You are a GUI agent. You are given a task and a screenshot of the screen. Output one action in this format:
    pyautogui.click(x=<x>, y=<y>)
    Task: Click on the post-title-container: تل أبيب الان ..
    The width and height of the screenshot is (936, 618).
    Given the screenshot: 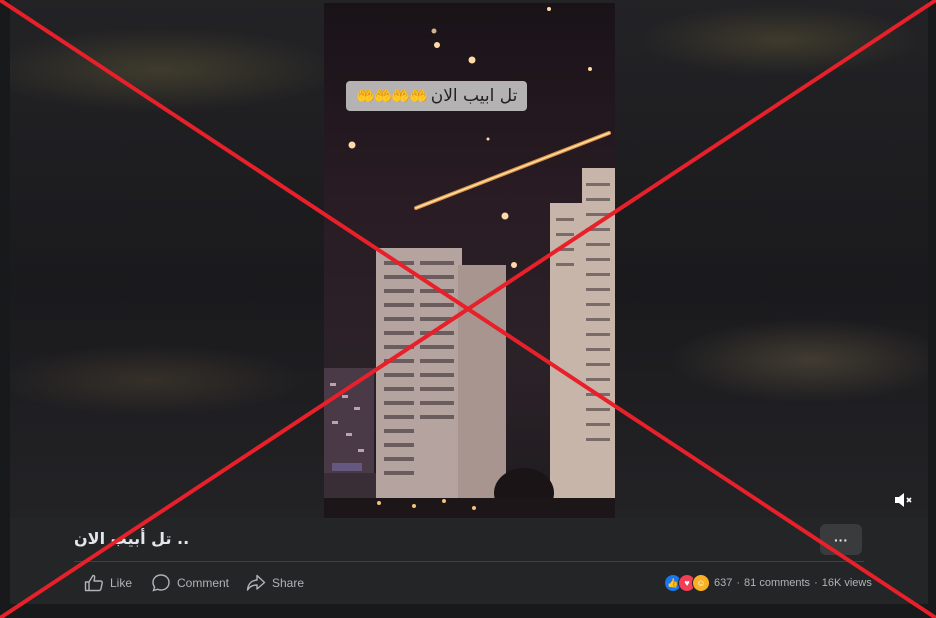 What is the action you would take?
    pyautogui.click(x=131, y=539)
    